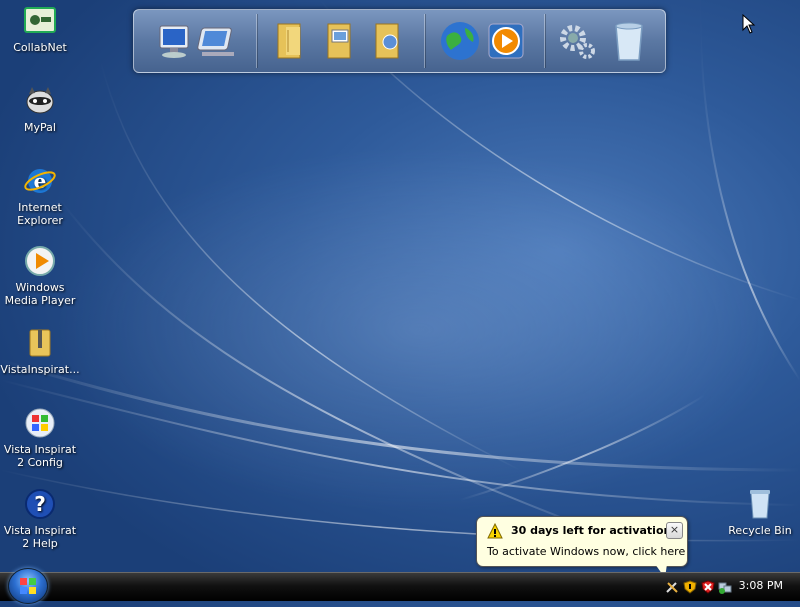  What do you see at coordinates (40, 343) in the screenshot?
I see `zip-folder-icon` at bounding box center [40, 343].